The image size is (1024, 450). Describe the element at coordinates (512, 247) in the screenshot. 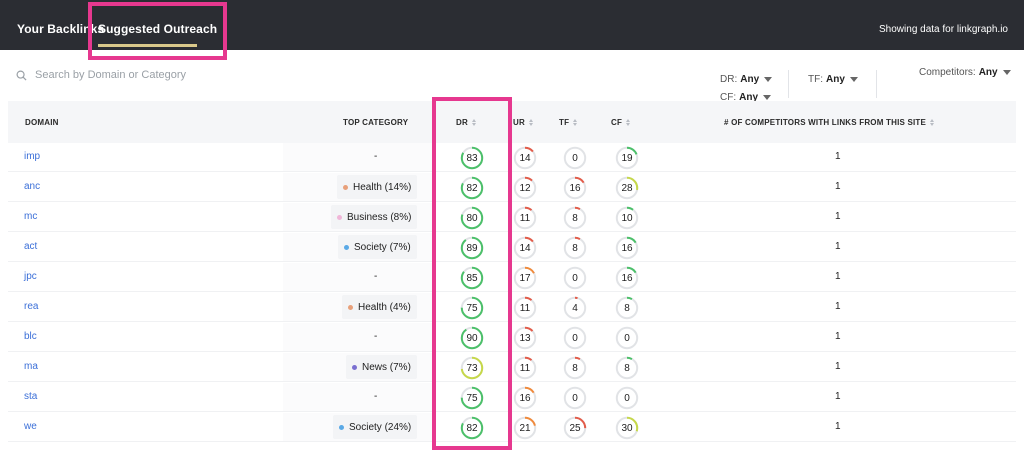

I see `table-row: act Society (7%) 89 14 8 16 1` at that location.